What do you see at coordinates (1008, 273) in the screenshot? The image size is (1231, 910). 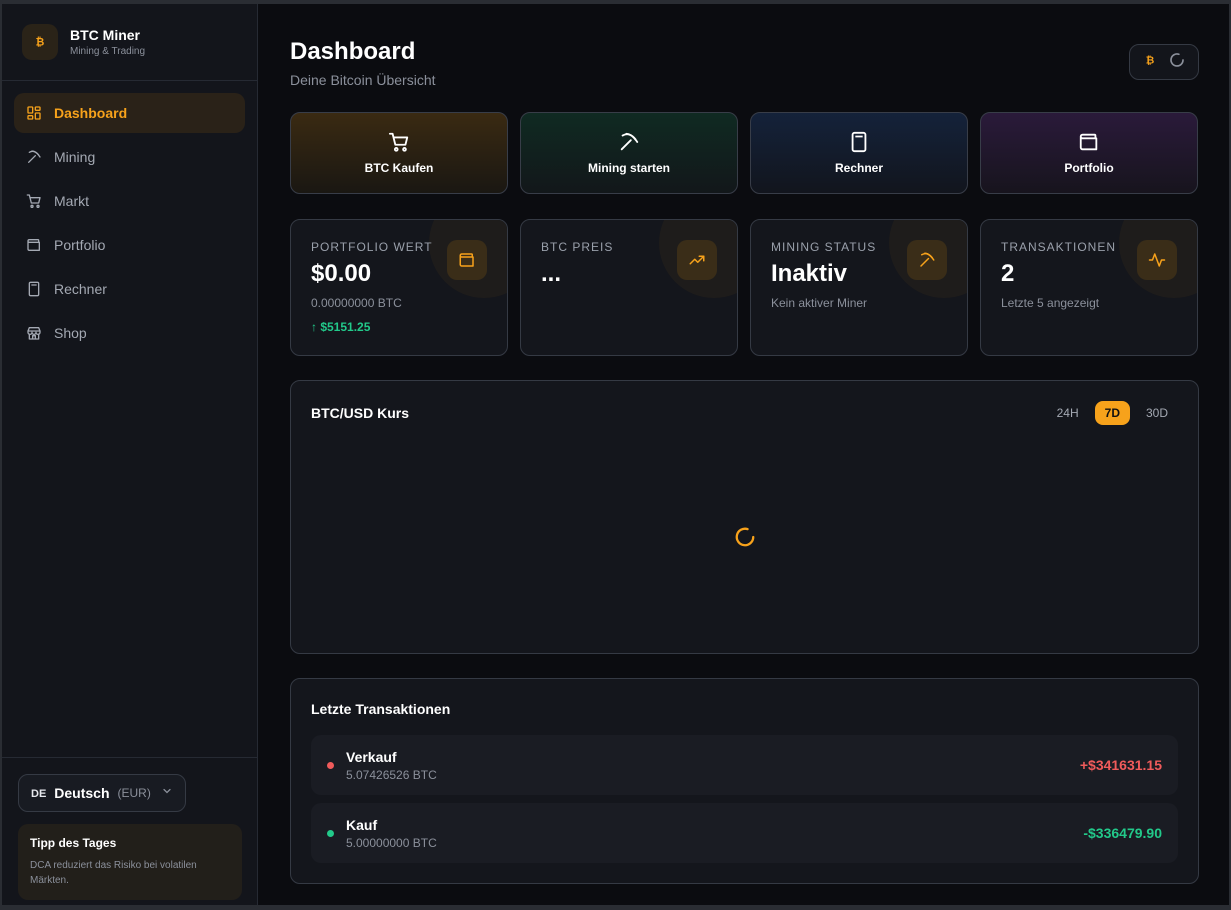 I see `stat-value: 2` at bounding box center [1008, 273].